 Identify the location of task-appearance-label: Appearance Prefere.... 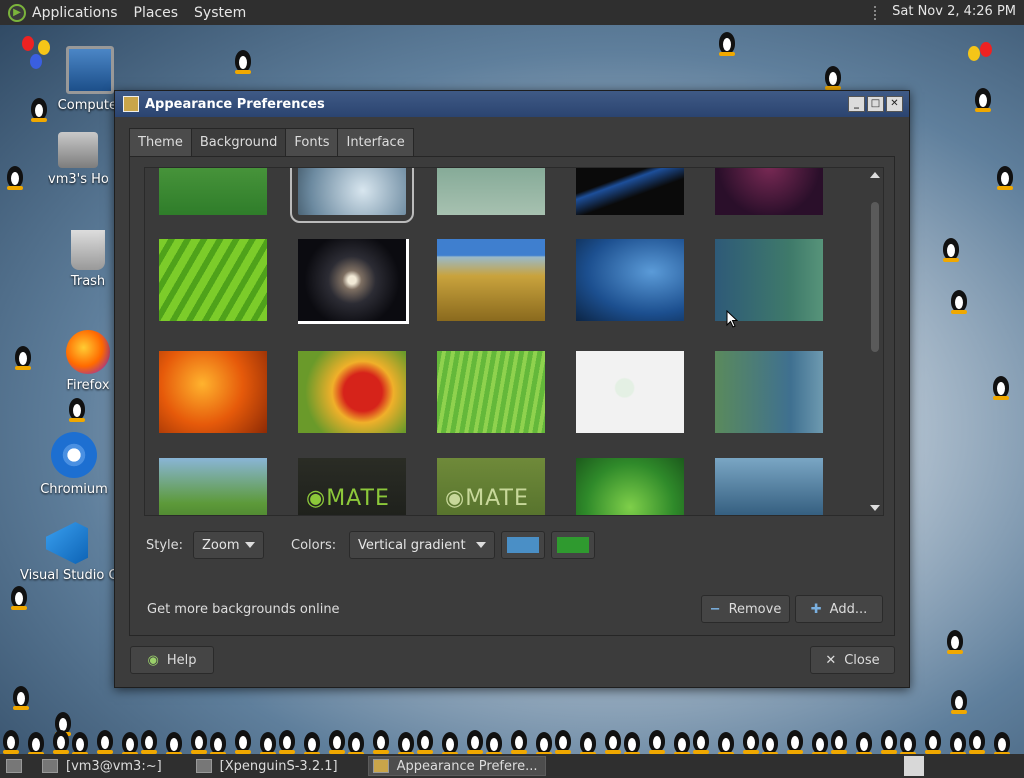
(467, 766).